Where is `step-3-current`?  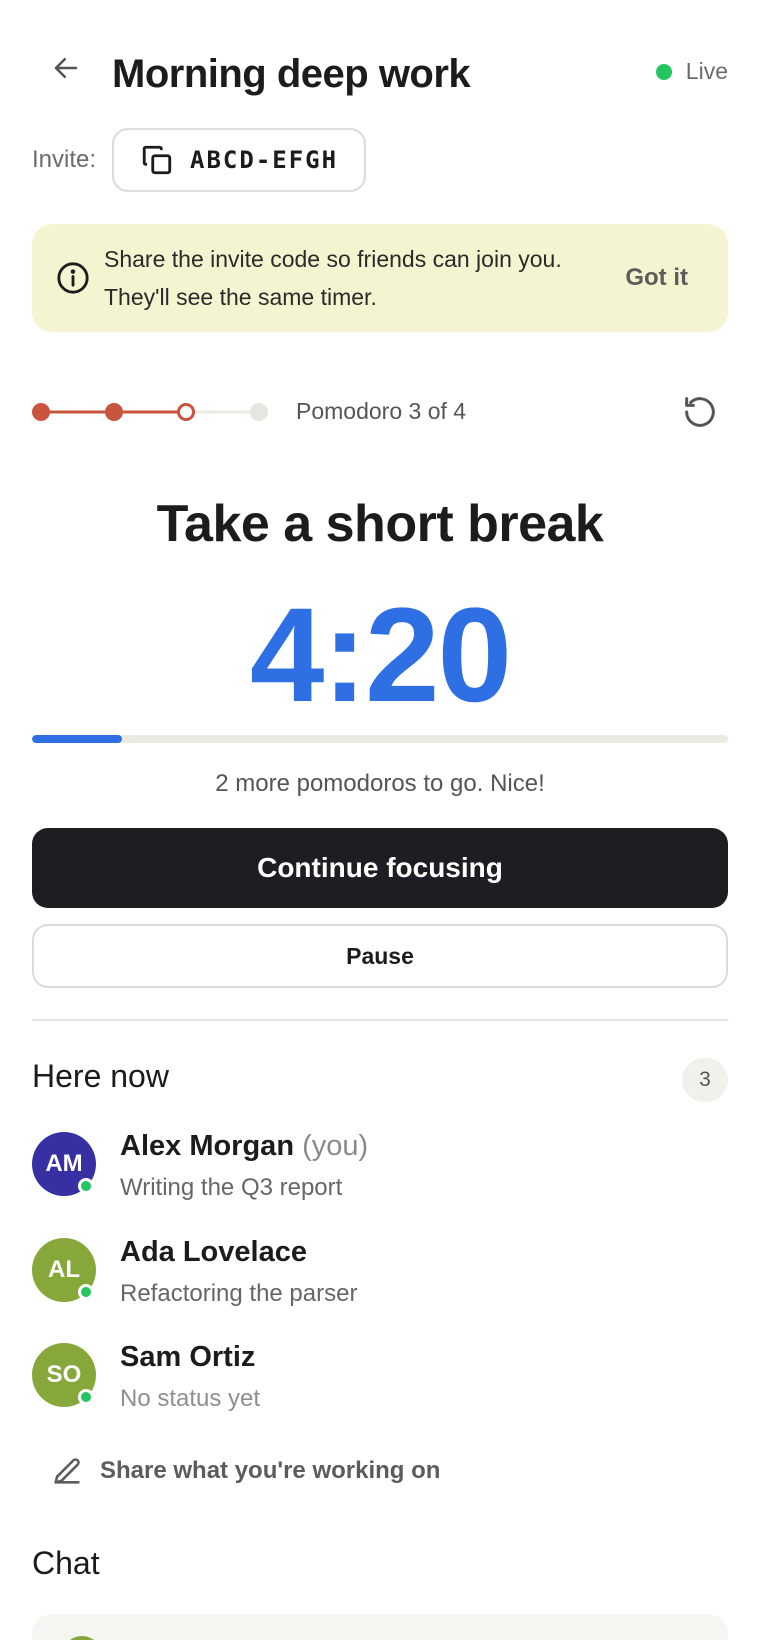
step-3-current is located at coordinates (186, 412).